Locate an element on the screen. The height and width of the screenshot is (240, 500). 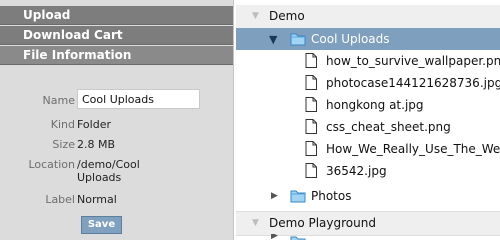
tree-file-label: css_cheat_sheet.png is located at coordinates (388, 127).